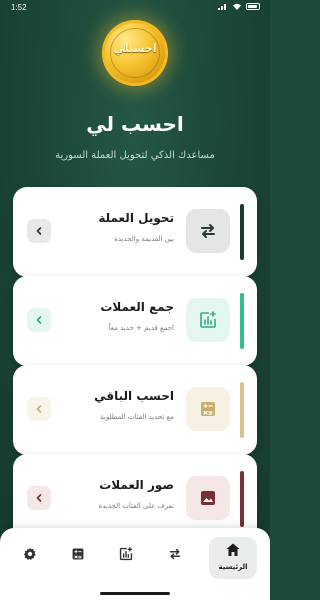  Describe the element at coordinates (134, 396) in the screenshot. I see `card-title: احسب الباقي` at that location.